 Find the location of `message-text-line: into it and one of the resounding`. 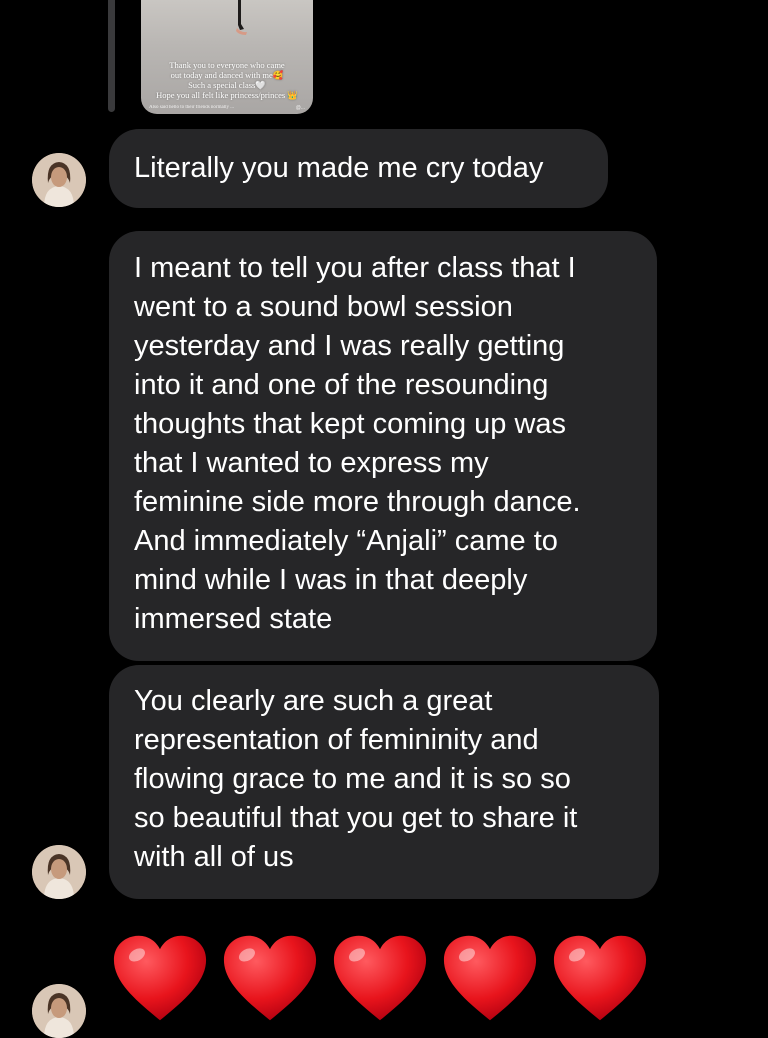

message-text-line: into it and one of the resounding is located at coordinates (341, 385).